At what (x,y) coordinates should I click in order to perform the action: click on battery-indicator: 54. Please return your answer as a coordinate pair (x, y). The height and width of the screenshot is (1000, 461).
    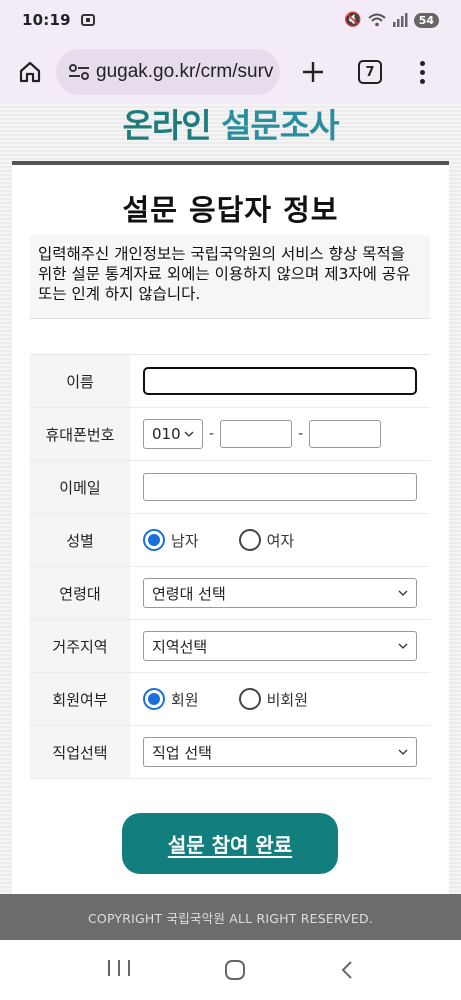
    Looking at the image, I should click on (426, 20).